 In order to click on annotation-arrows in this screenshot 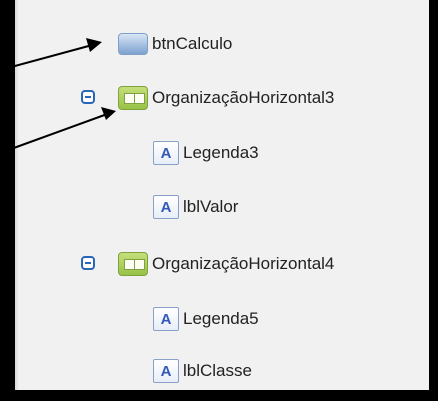, I will do `click(58, 96)`.